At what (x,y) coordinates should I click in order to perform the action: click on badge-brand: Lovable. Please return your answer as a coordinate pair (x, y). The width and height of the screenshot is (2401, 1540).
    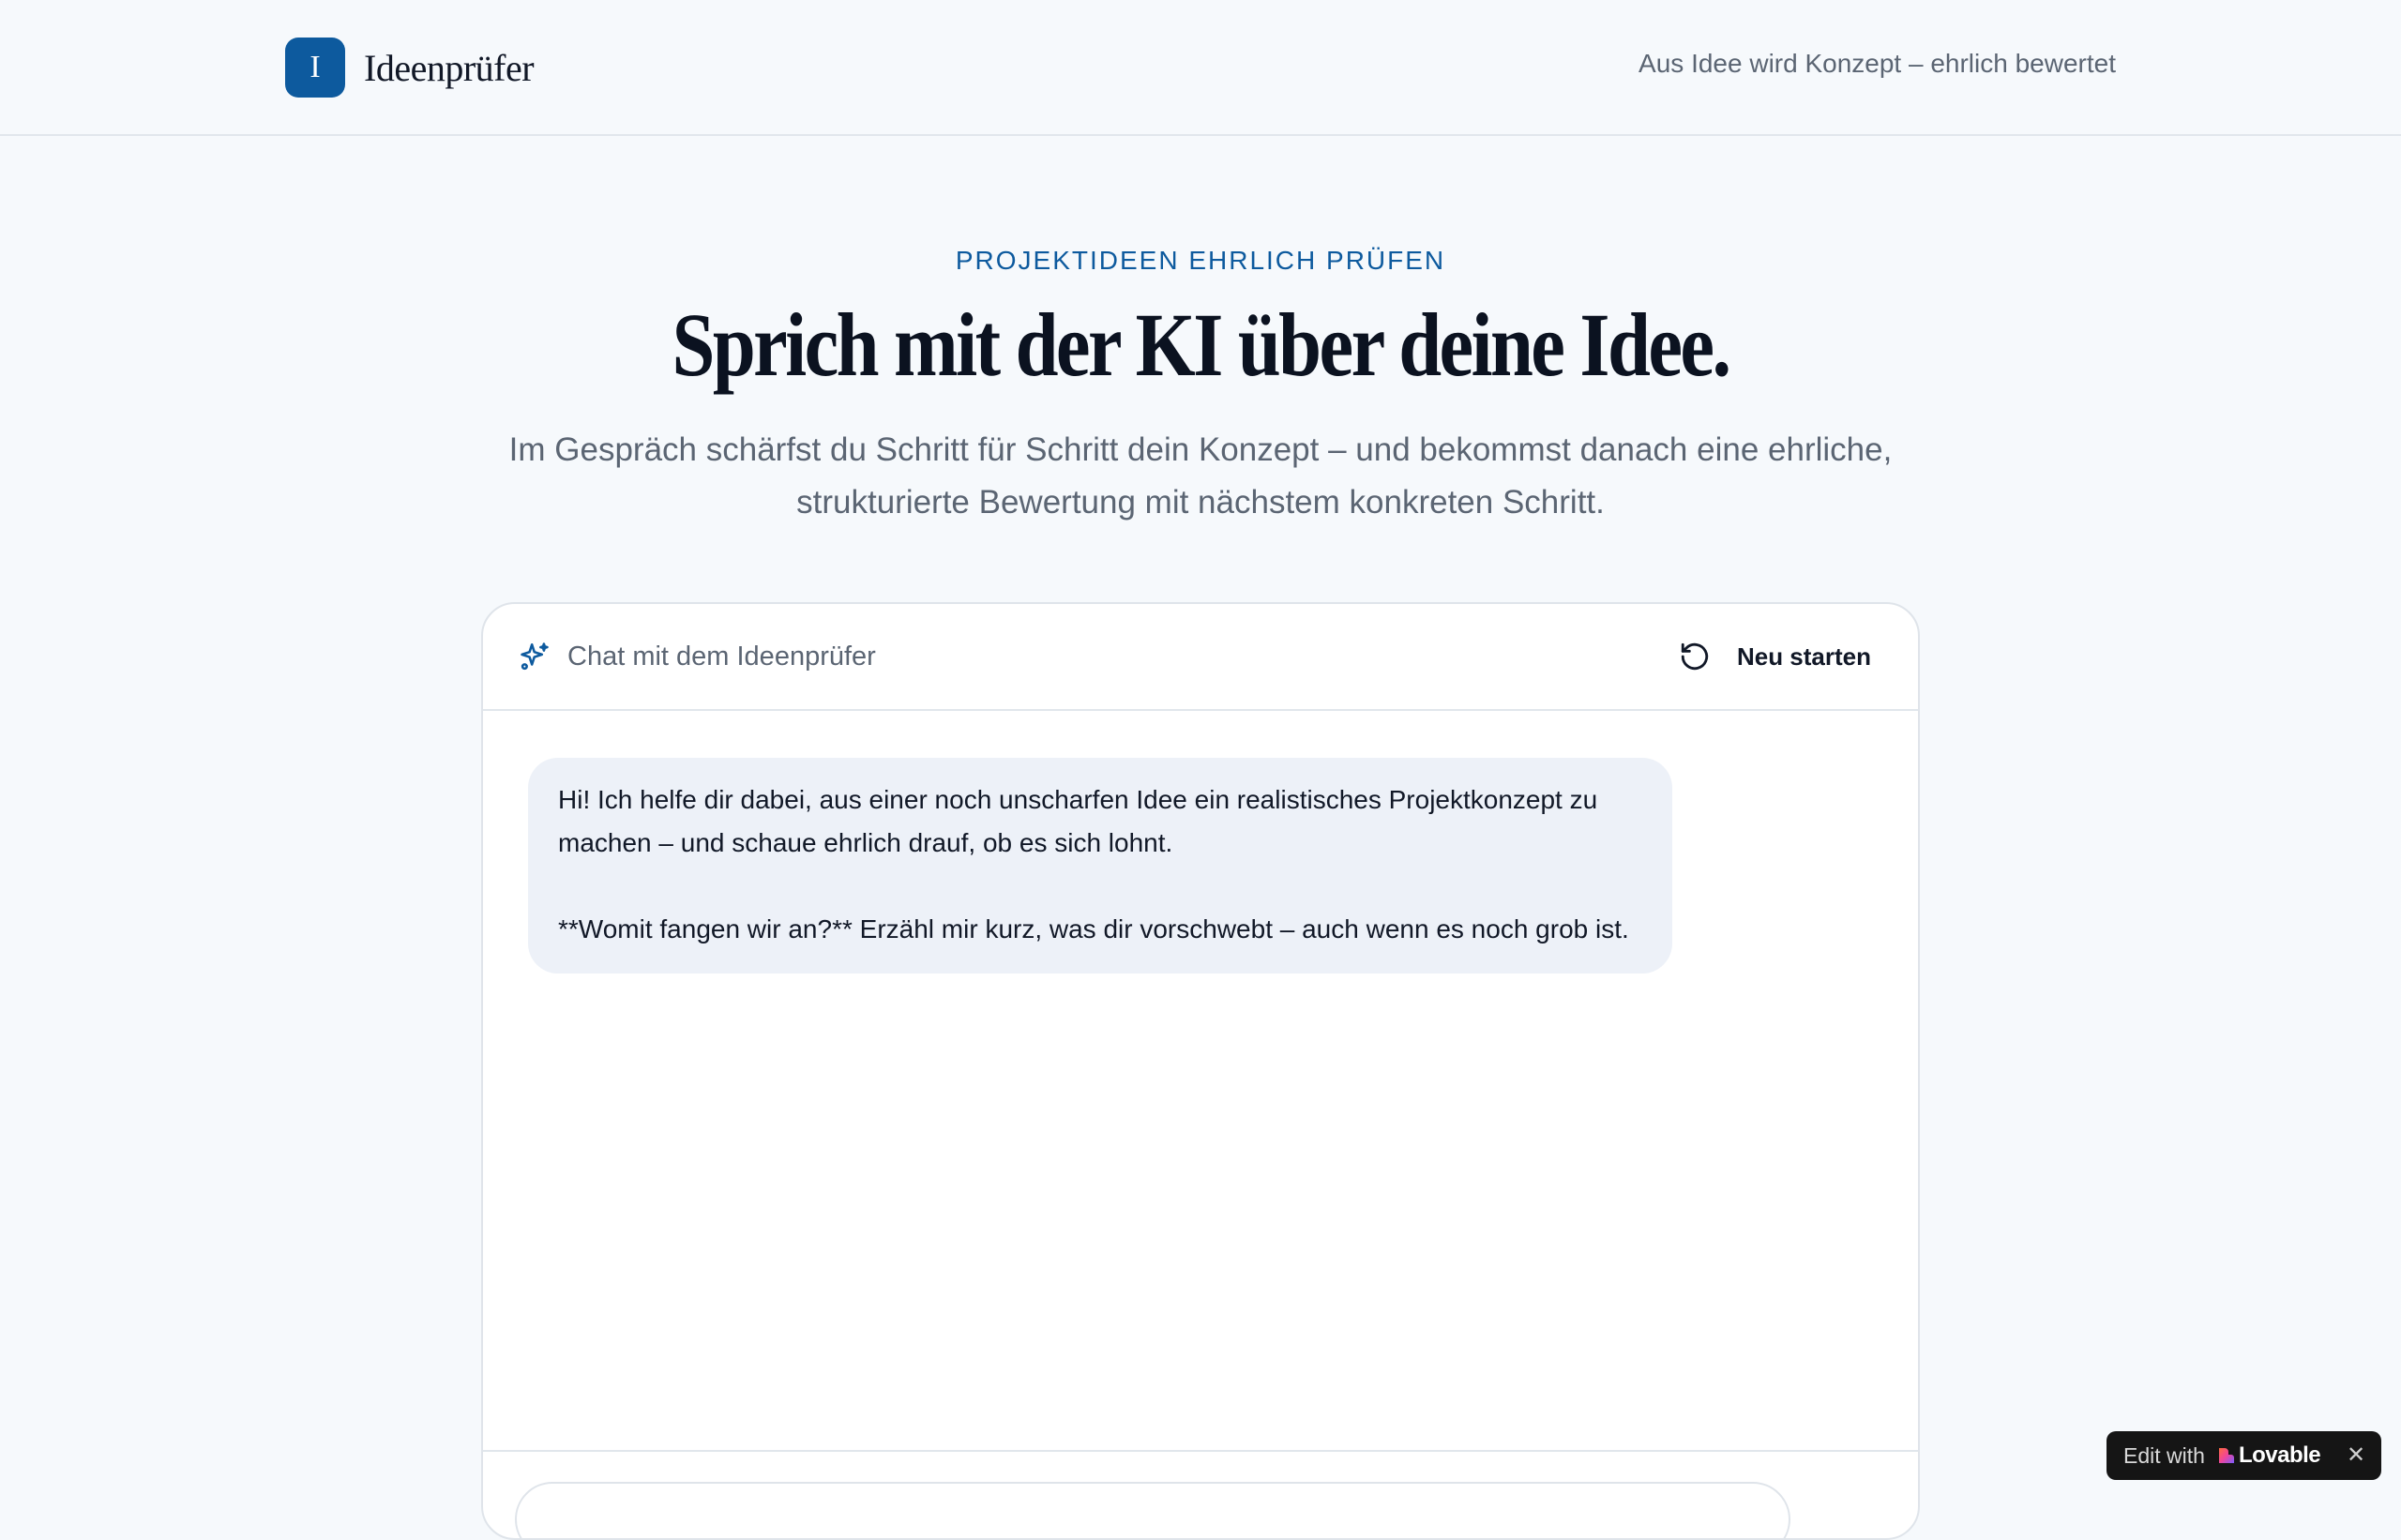
    Looking at the image, I should click on (2279, 1455).